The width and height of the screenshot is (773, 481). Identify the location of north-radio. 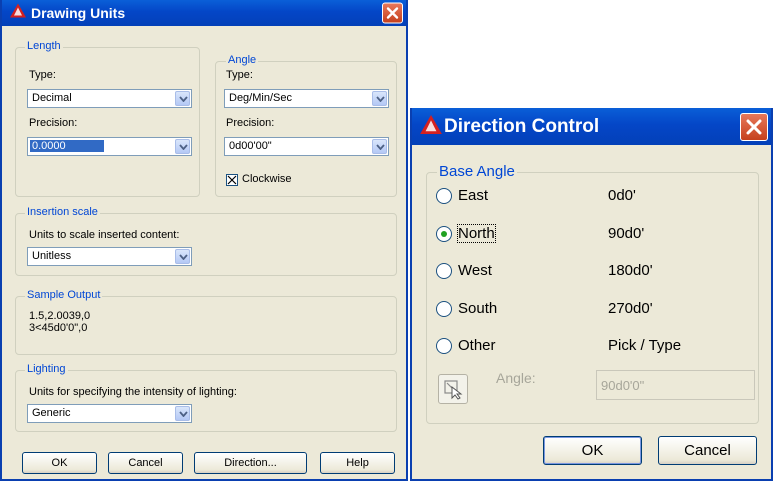
(444, 234).